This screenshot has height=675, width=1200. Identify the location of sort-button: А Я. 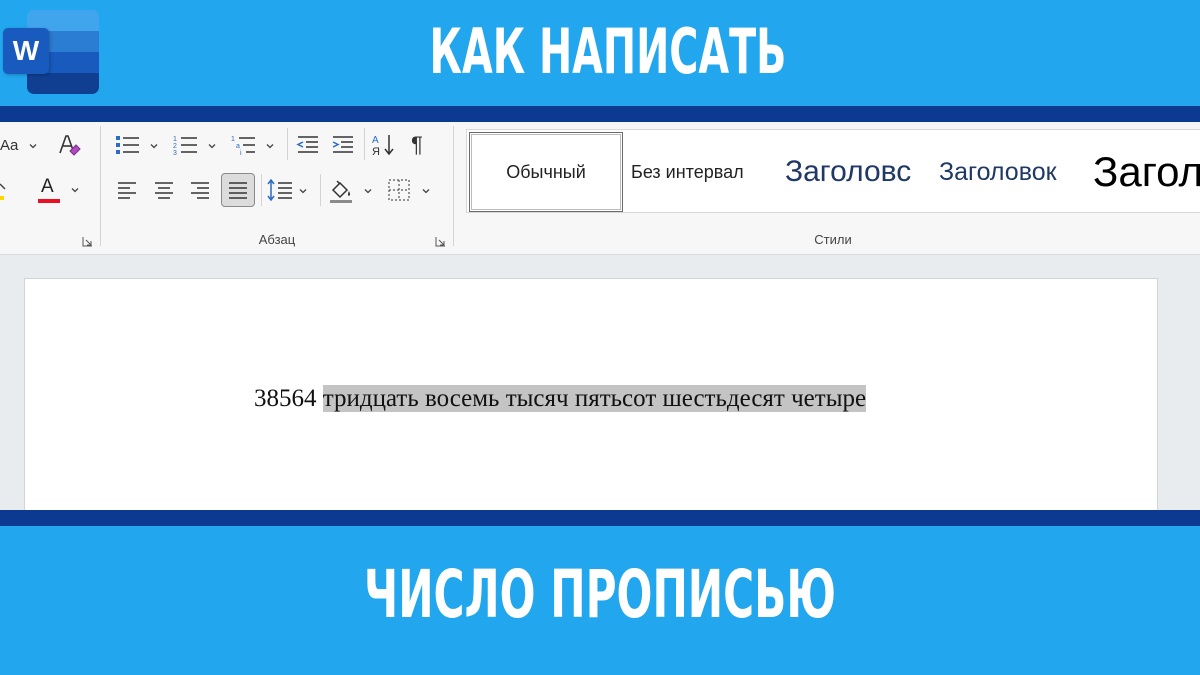
(384, 145).